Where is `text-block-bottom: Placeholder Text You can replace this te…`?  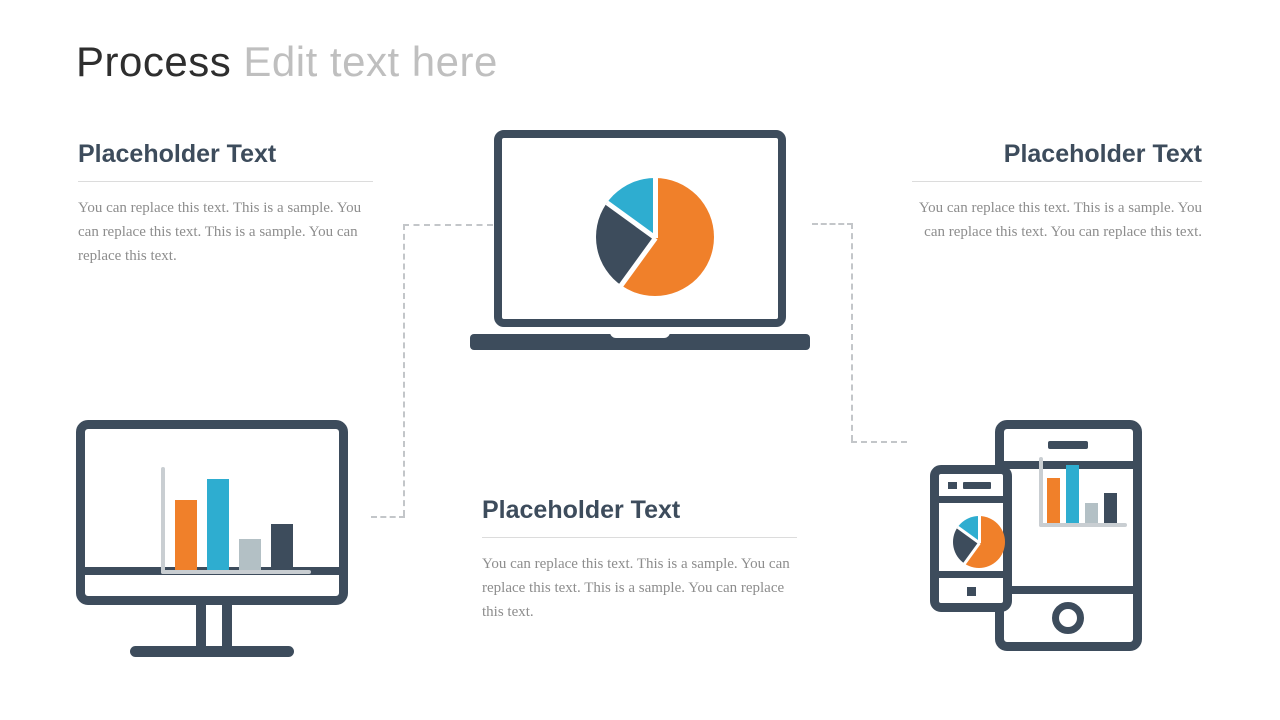 text-block-bottom: Placeholder Text You can replace this te… is located at coordinates (639, 560).